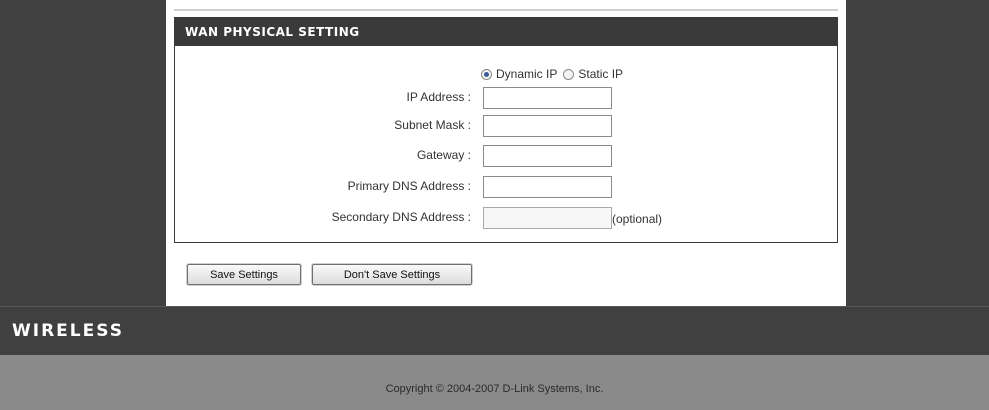  I want to click on save-settings-button: Save Settings, so click(244, 274).